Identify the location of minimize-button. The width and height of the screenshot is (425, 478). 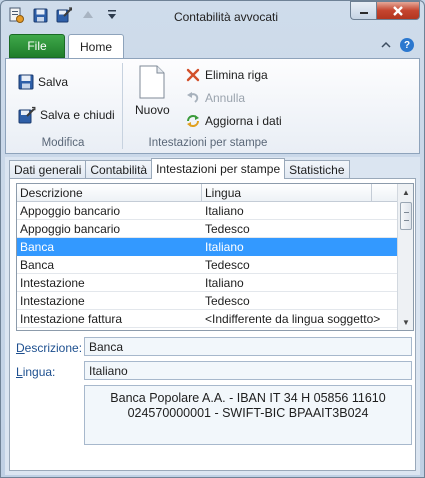
(363, 10).